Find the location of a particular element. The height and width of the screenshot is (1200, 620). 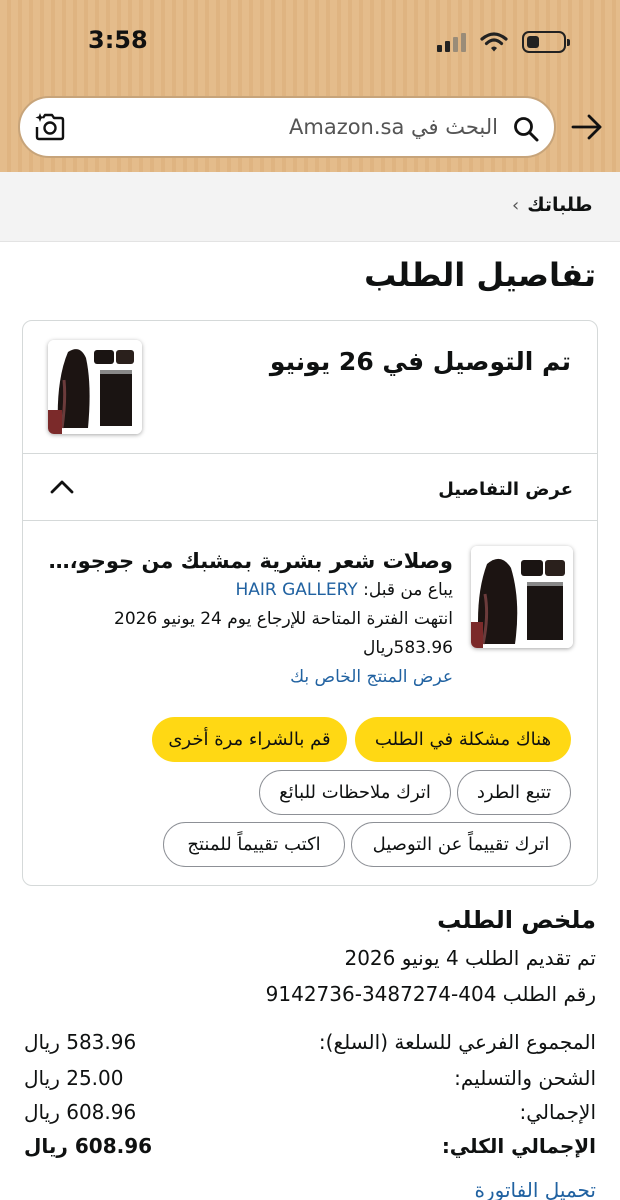

total-label: الإجمالي: is located at coordinates (557, 1112).